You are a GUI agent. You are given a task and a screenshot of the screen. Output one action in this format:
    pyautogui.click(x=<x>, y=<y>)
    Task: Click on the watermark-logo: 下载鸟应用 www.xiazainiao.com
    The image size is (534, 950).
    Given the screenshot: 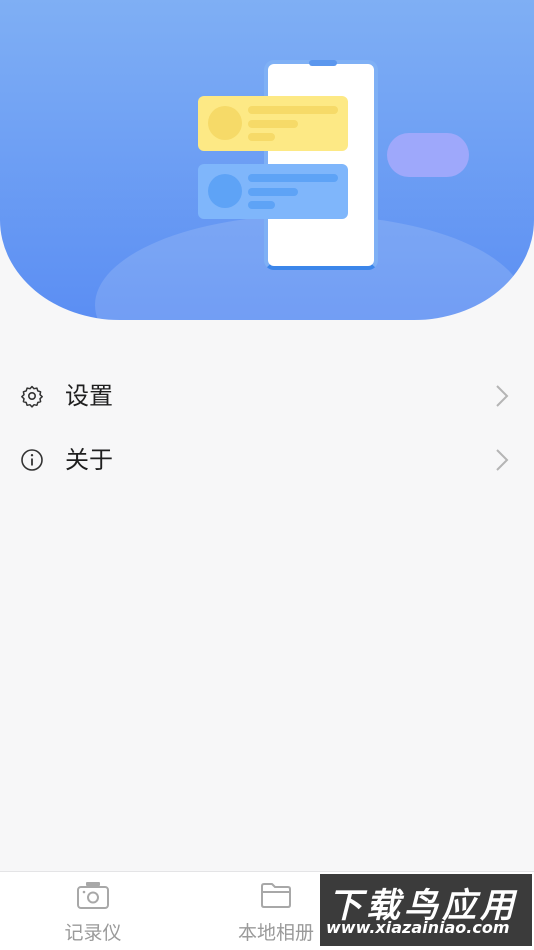 What is the action you would take?
    pyautogui.click(x=426, y=910)
    